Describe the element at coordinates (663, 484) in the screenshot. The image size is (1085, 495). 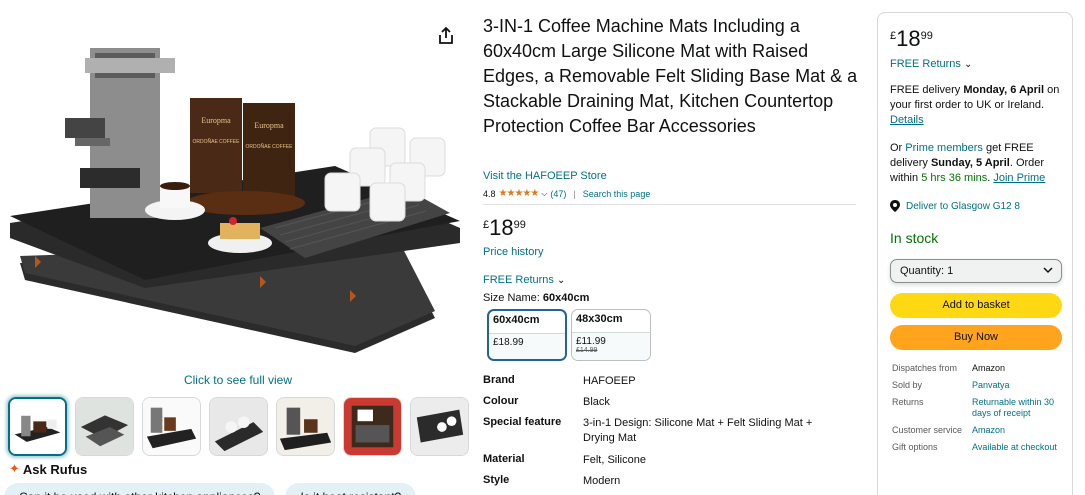
I see `spec-row: Style Modern` at that location.